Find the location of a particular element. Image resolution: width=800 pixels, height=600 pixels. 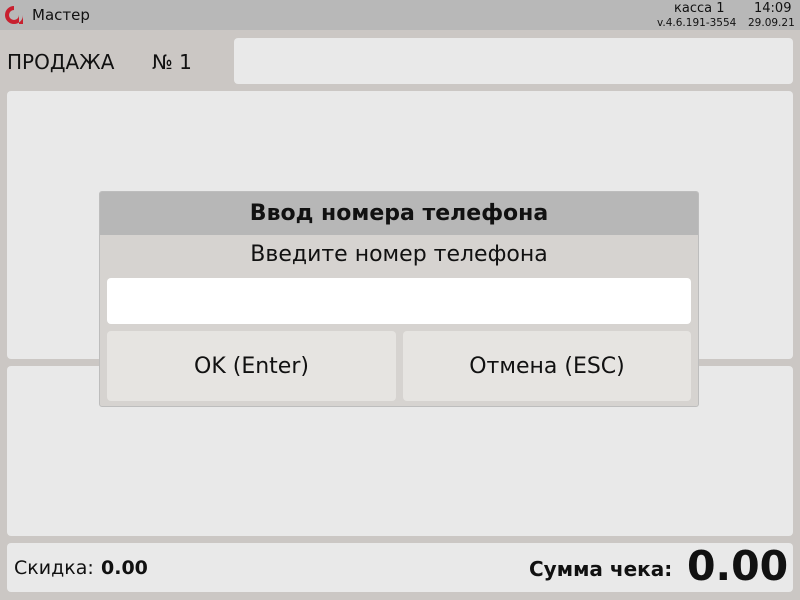

dialog-prompt: Введите номер телефона is located at coordinates (399, 254).